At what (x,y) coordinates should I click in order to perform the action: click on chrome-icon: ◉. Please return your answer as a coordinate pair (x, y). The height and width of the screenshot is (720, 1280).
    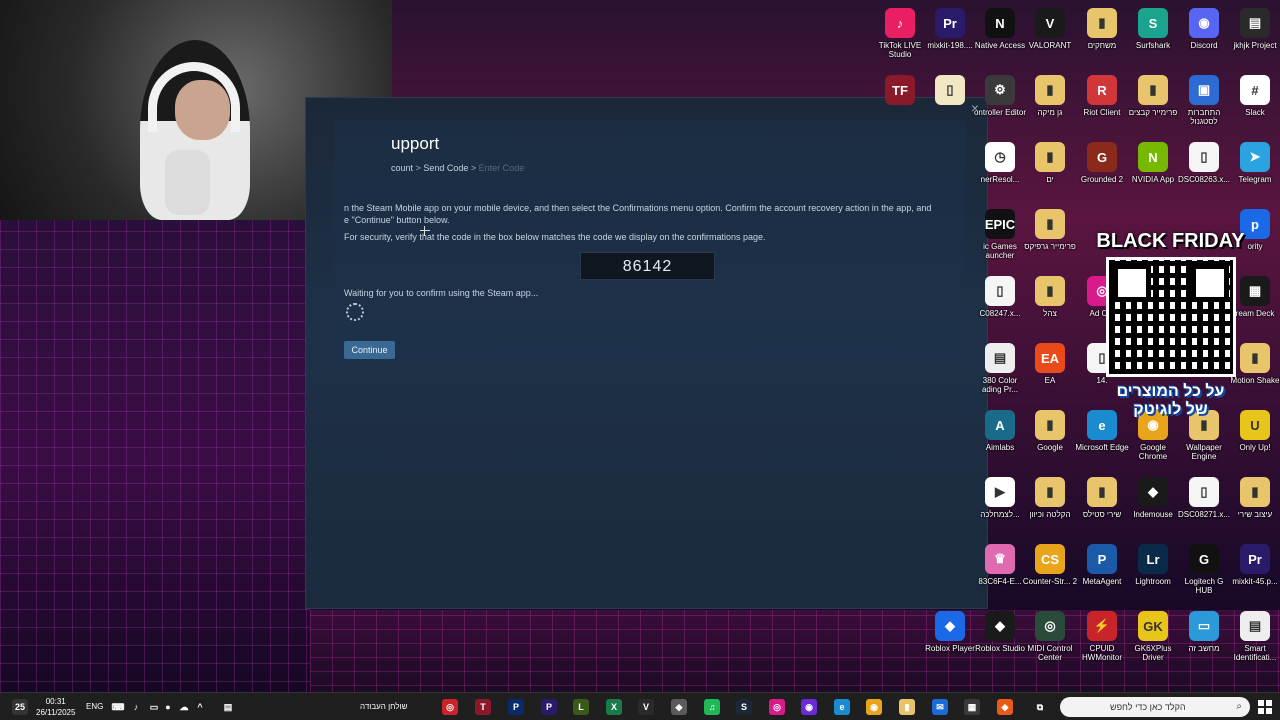
    Looking at the image, I should click on (874, 707).